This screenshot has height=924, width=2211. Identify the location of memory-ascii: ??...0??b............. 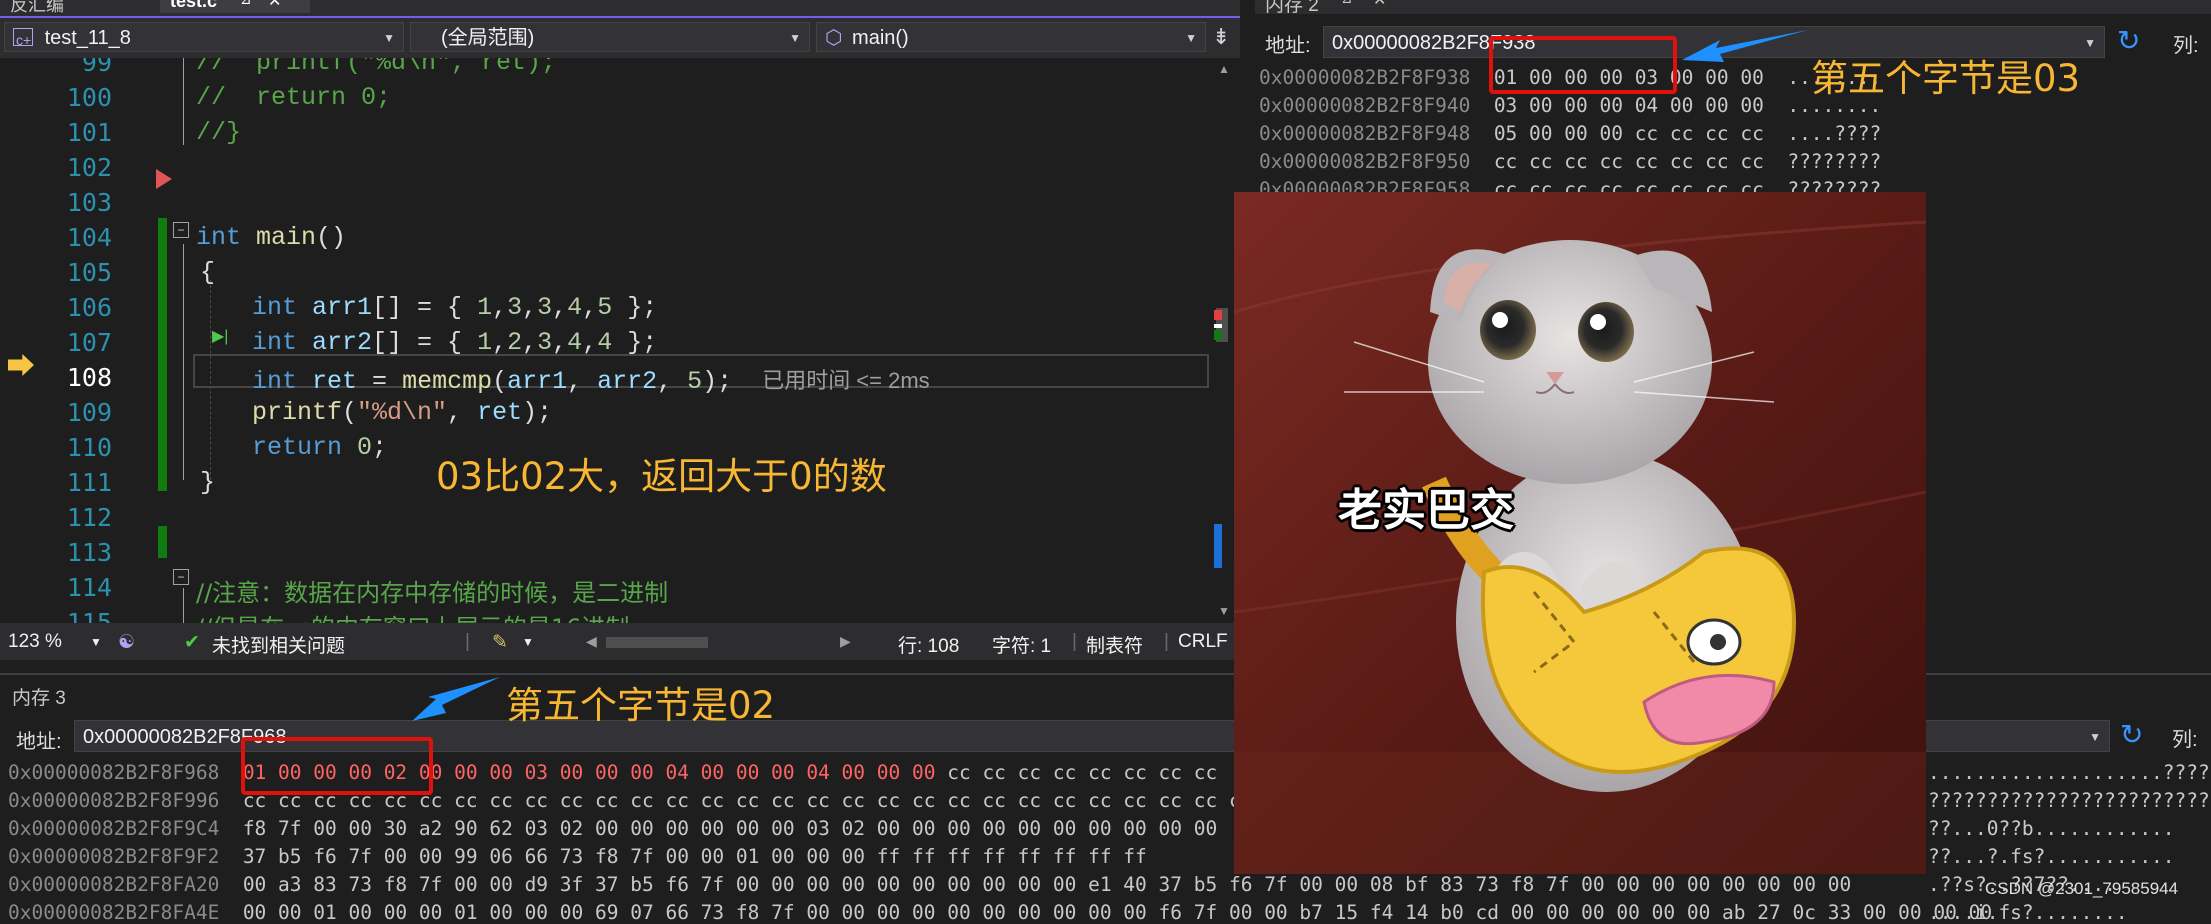
(2051, 828).